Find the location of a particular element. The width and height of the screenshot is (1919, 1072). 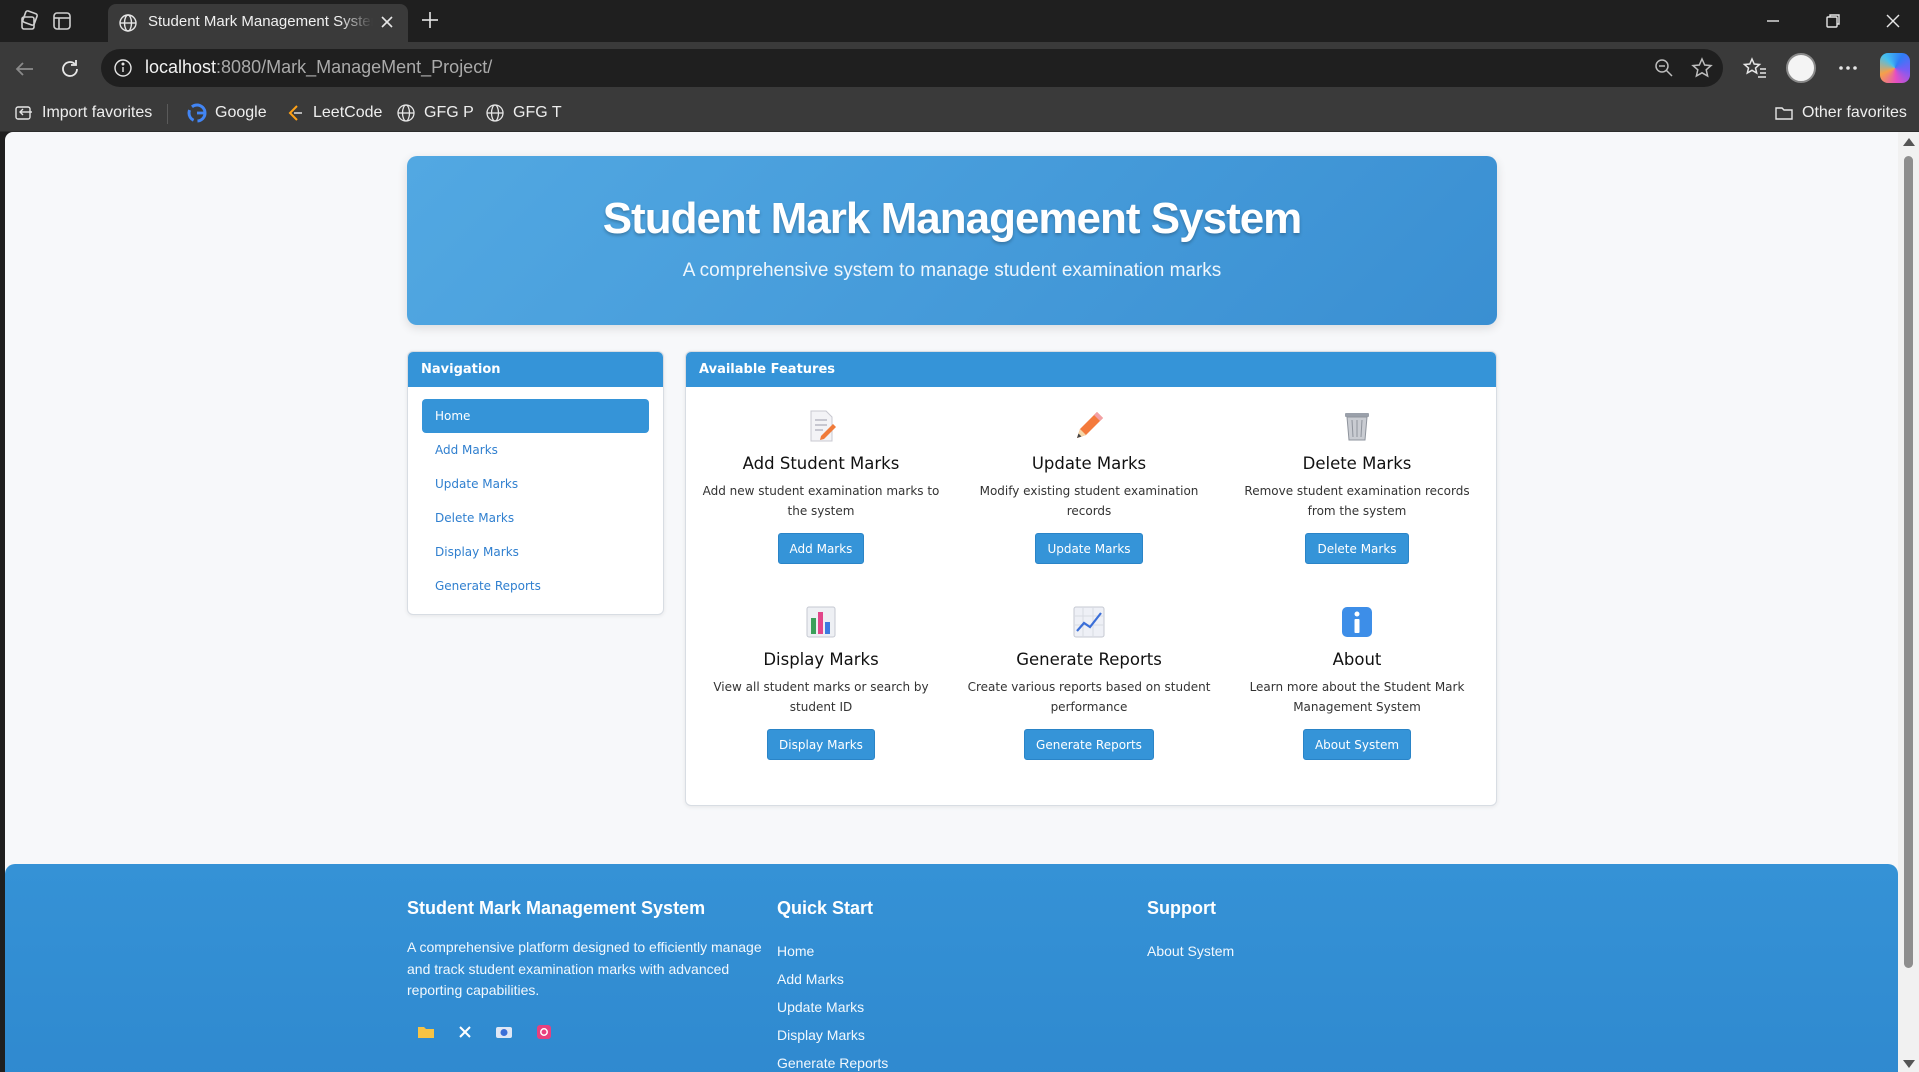

scrollbar-thumb is located at coordinates (1908, 562).